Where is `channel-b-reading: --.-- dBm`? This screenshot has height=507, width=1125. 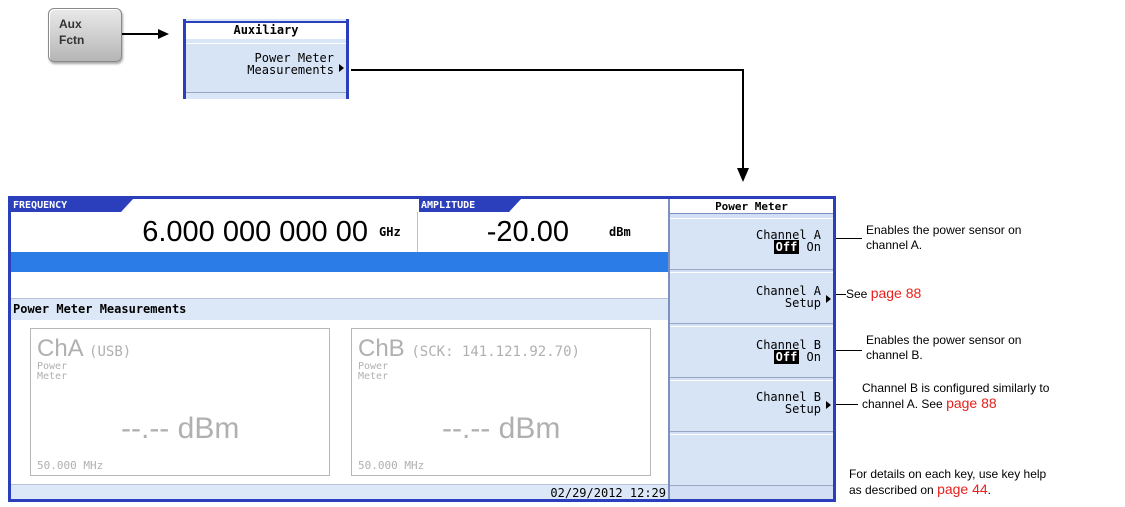 channel-b-reading: --.-- dBm is located at coordinates (501, 428).